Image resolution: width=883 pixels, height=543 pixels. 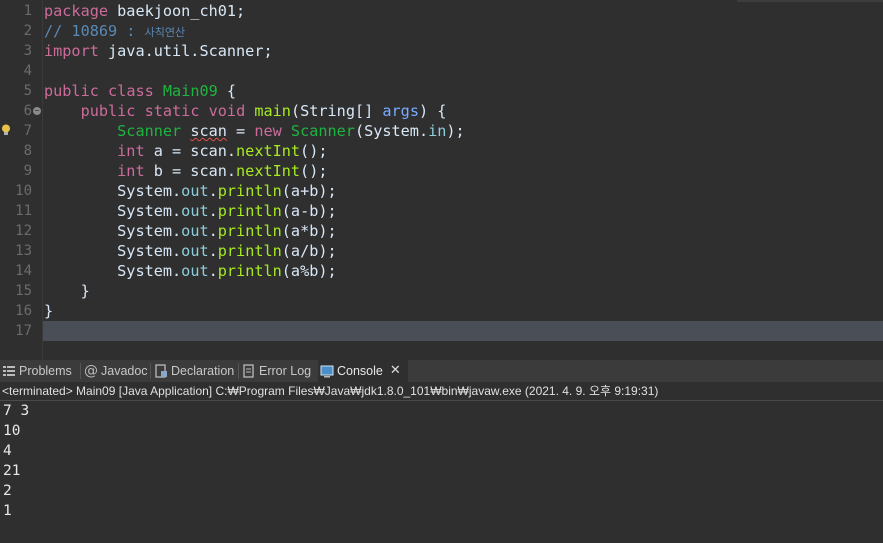 I want to click on line-number: 8, so click(x=27, y=151).